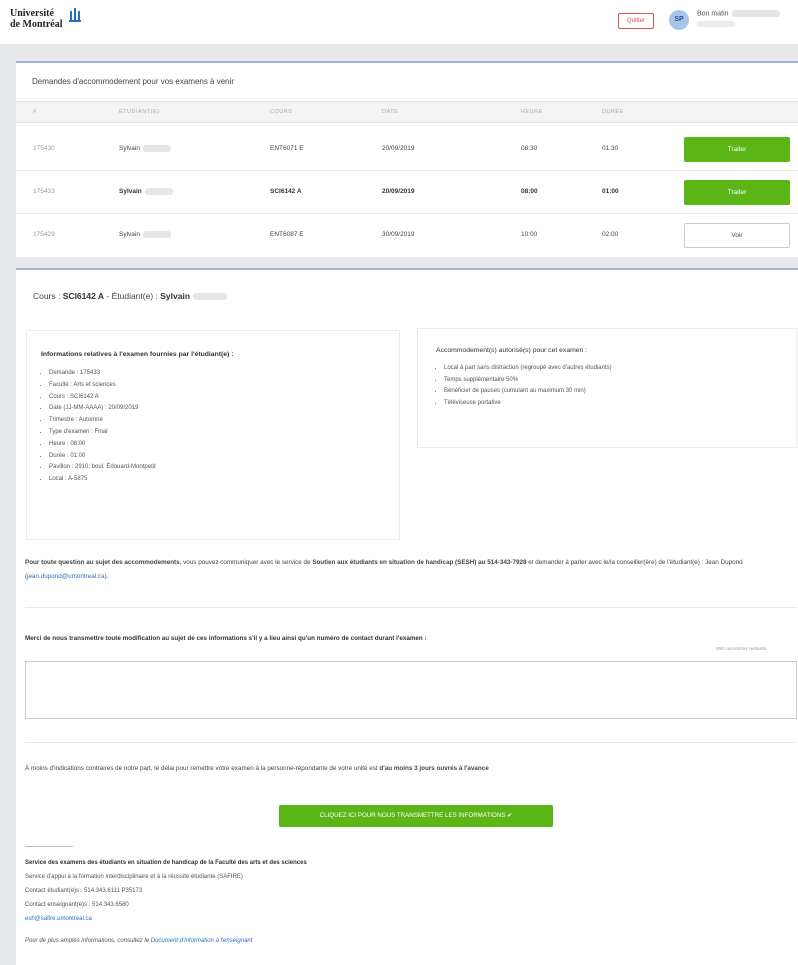  What do you see at coordinates (613, 112) in the screenshot?
I see `col-header-duration: DURÉE` at bounding box center [613, 112].